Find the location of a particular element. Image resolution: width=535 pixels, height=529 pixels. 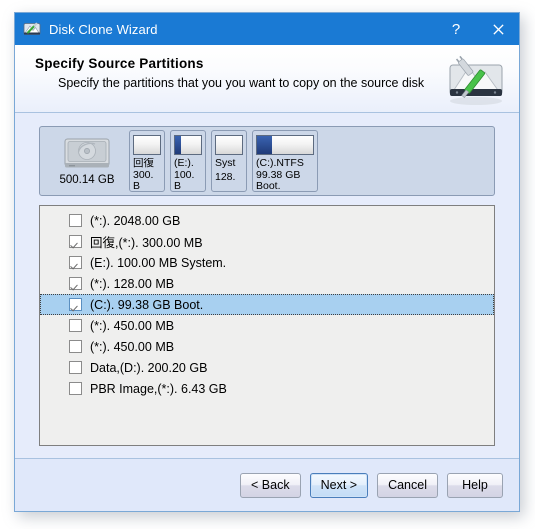

page-title: Specify Source Partitions is located at coordinates (119, 63).